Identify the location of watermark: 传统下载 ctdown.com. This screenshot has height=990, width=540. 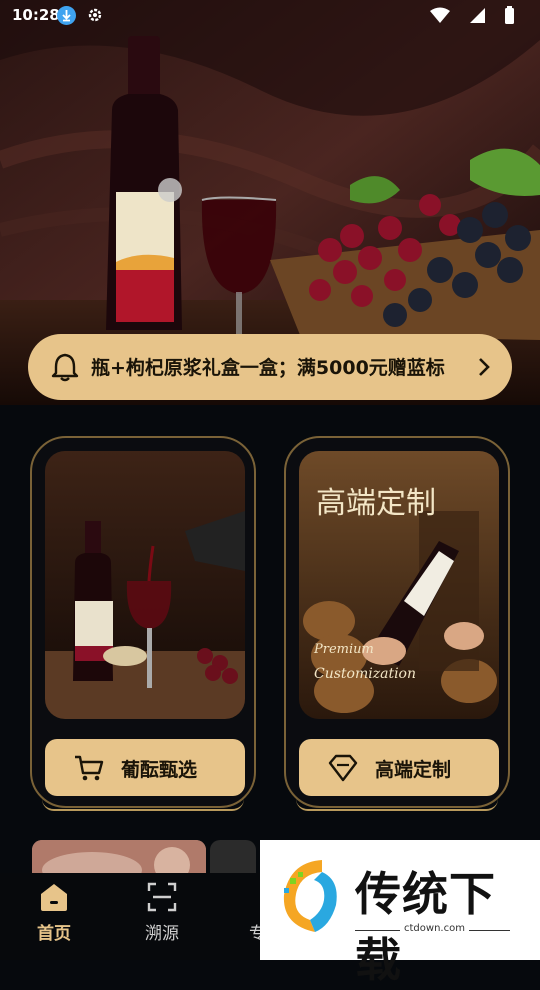
(400, 913).